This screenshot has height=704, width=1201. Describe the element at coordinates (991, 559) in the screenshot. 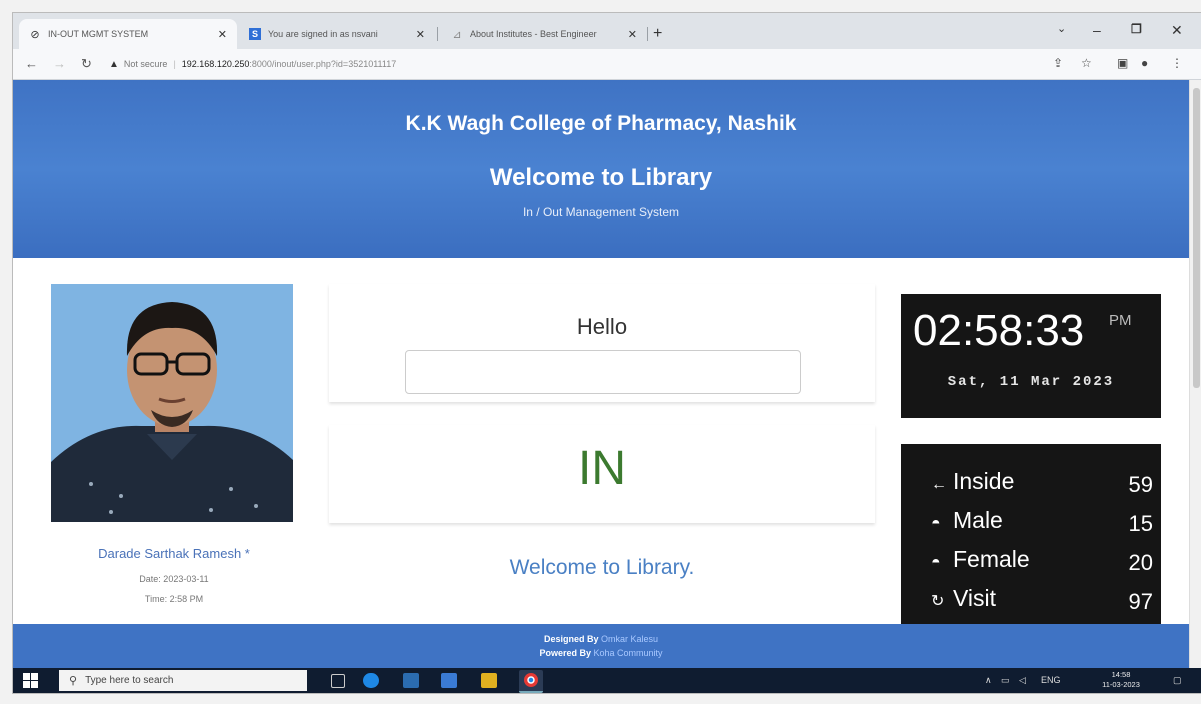

I see `stat-label: Female` at that location.